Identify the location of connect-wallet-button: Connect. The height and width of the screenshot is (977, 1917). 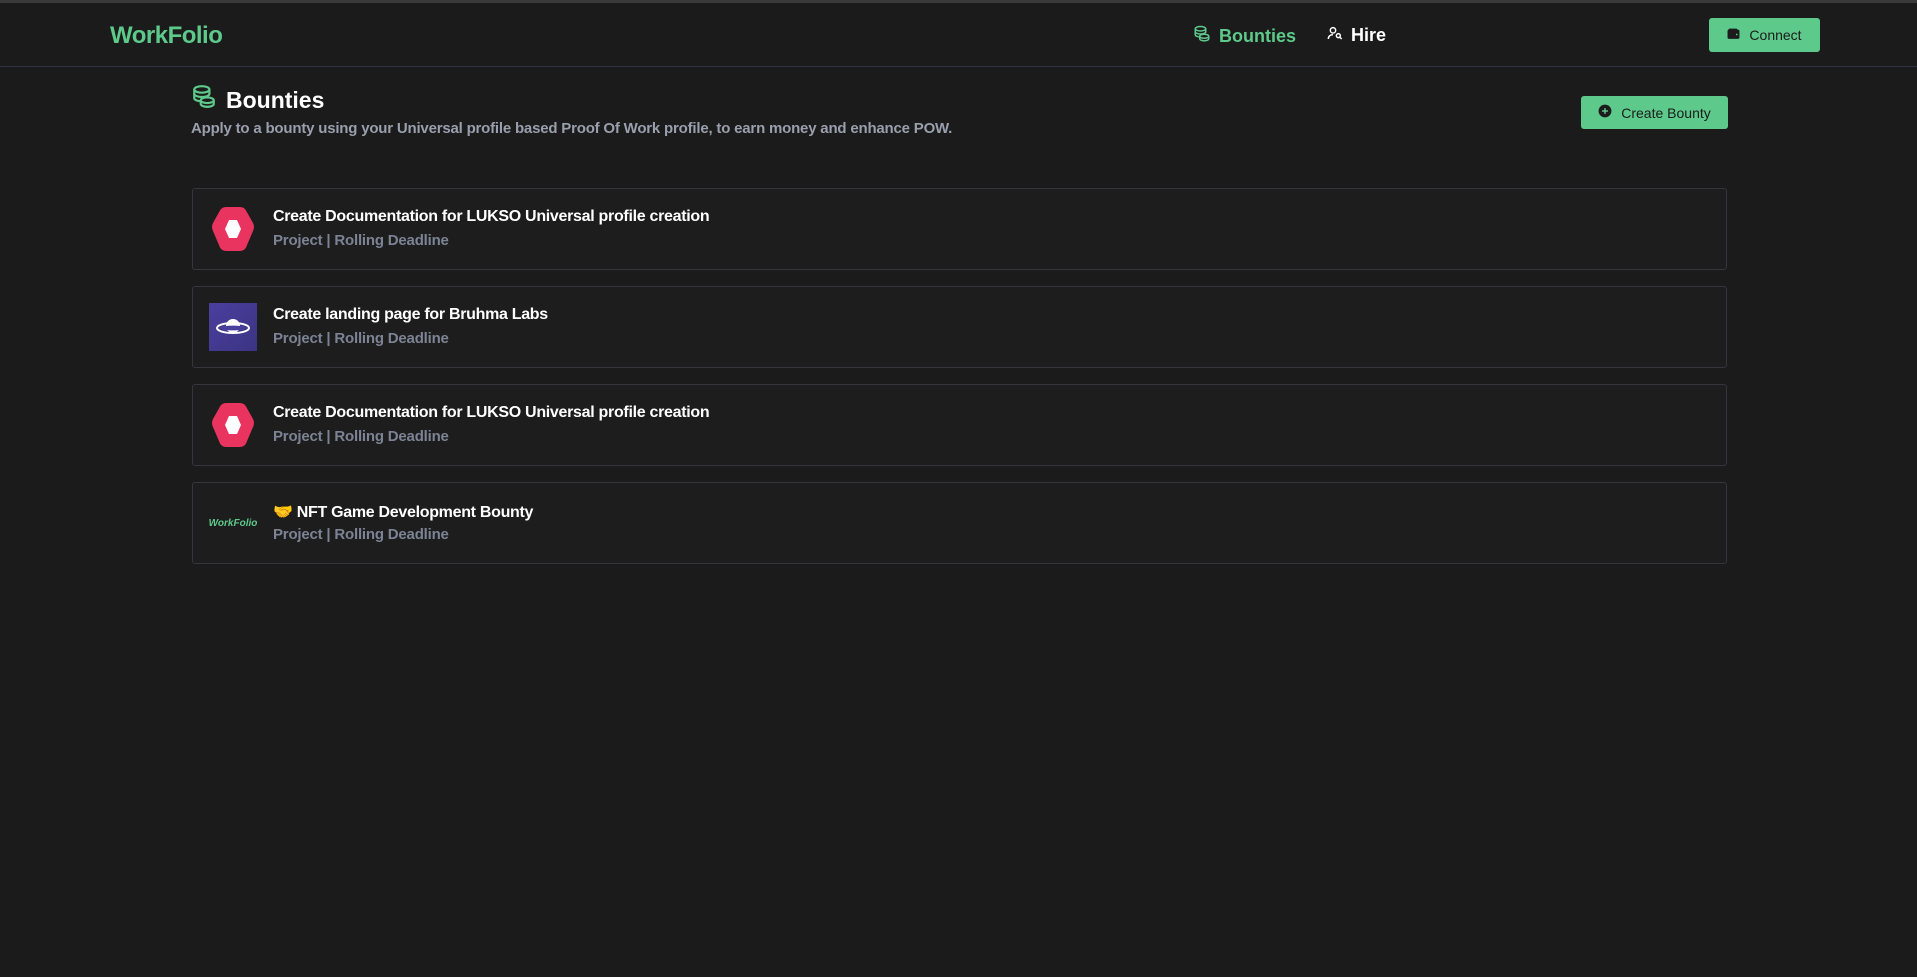
(1764, 35).